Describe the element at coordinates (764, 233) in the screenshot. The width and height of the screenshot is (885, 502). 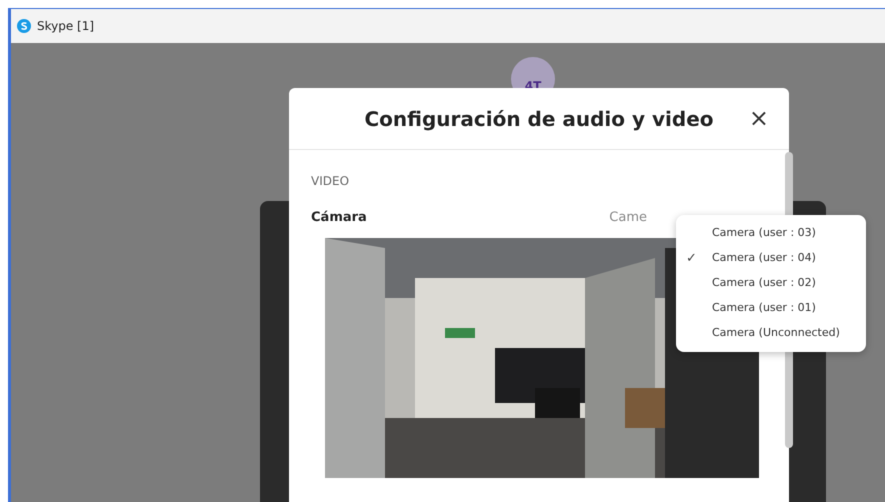
I see `menu-item: Camera (user : 03)` at that location.